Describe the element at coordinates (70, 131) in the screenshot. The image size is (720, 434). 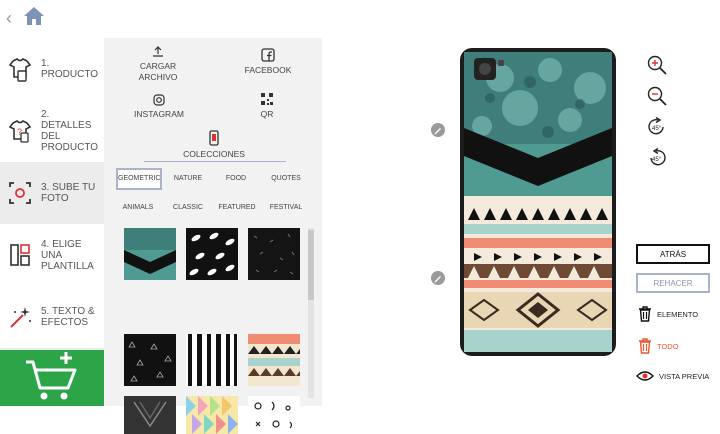
I see `sidebar-step-label: 2. DETALLES DEL PRODUCTO` at that location.